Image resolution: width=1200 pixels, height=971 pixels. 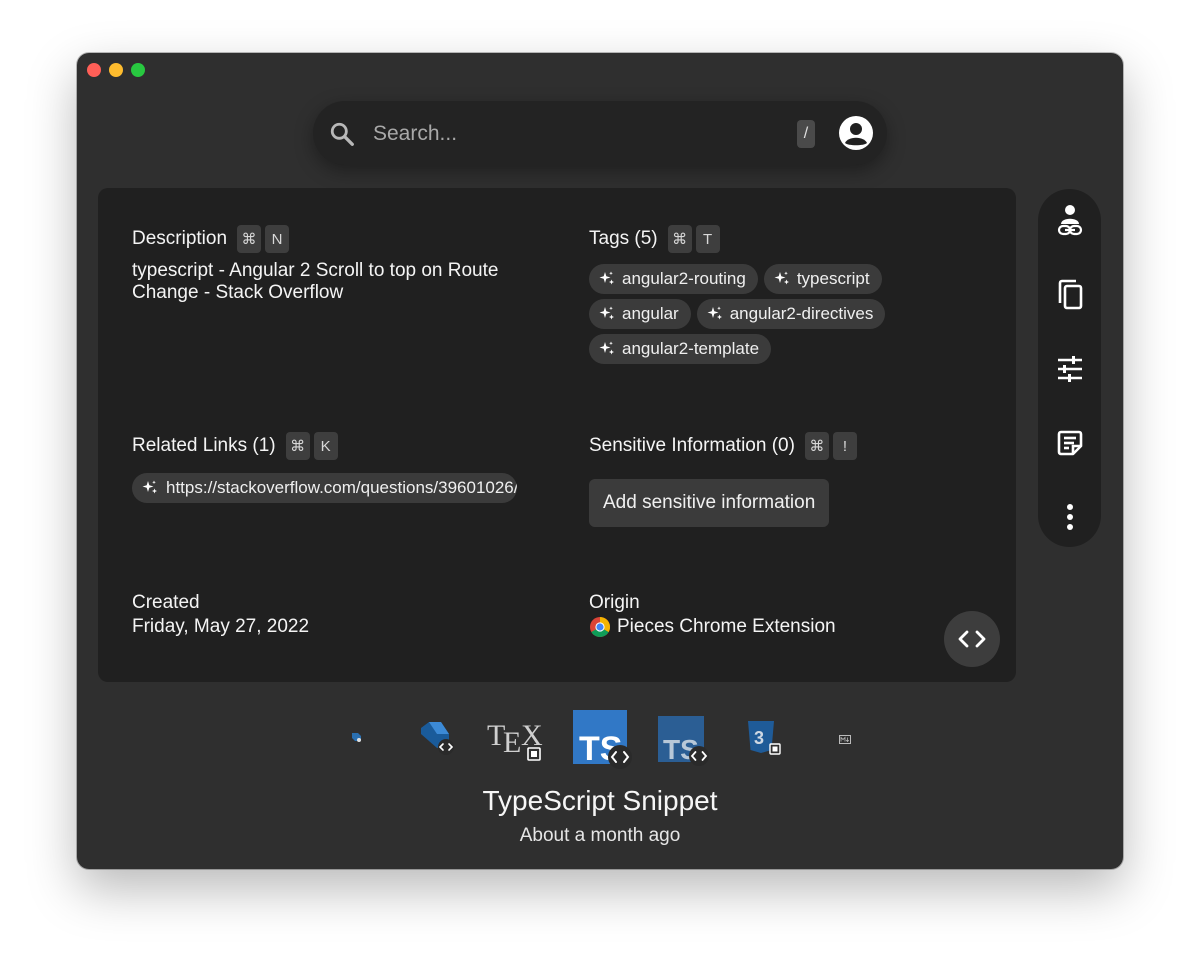 I want to click on svg-text: E, so click(x=512, y=742).